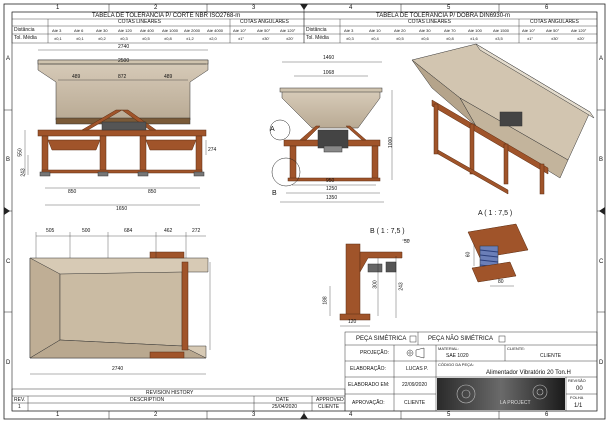 The image size is (609, 423). Describe the element at coordinates (8, 363) in the screenshot. I see `zone-letter-d: D` at that location.